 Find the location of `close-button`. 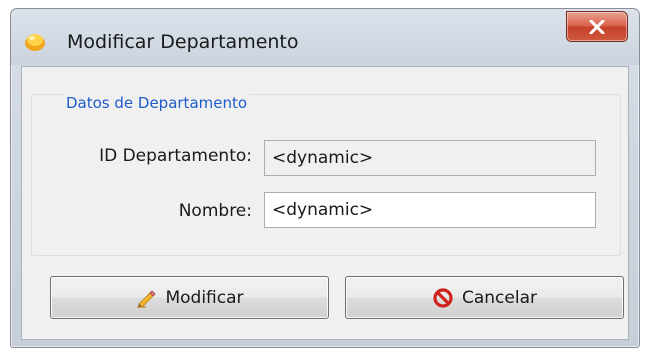

close-button is located at coordinates (597, 26).